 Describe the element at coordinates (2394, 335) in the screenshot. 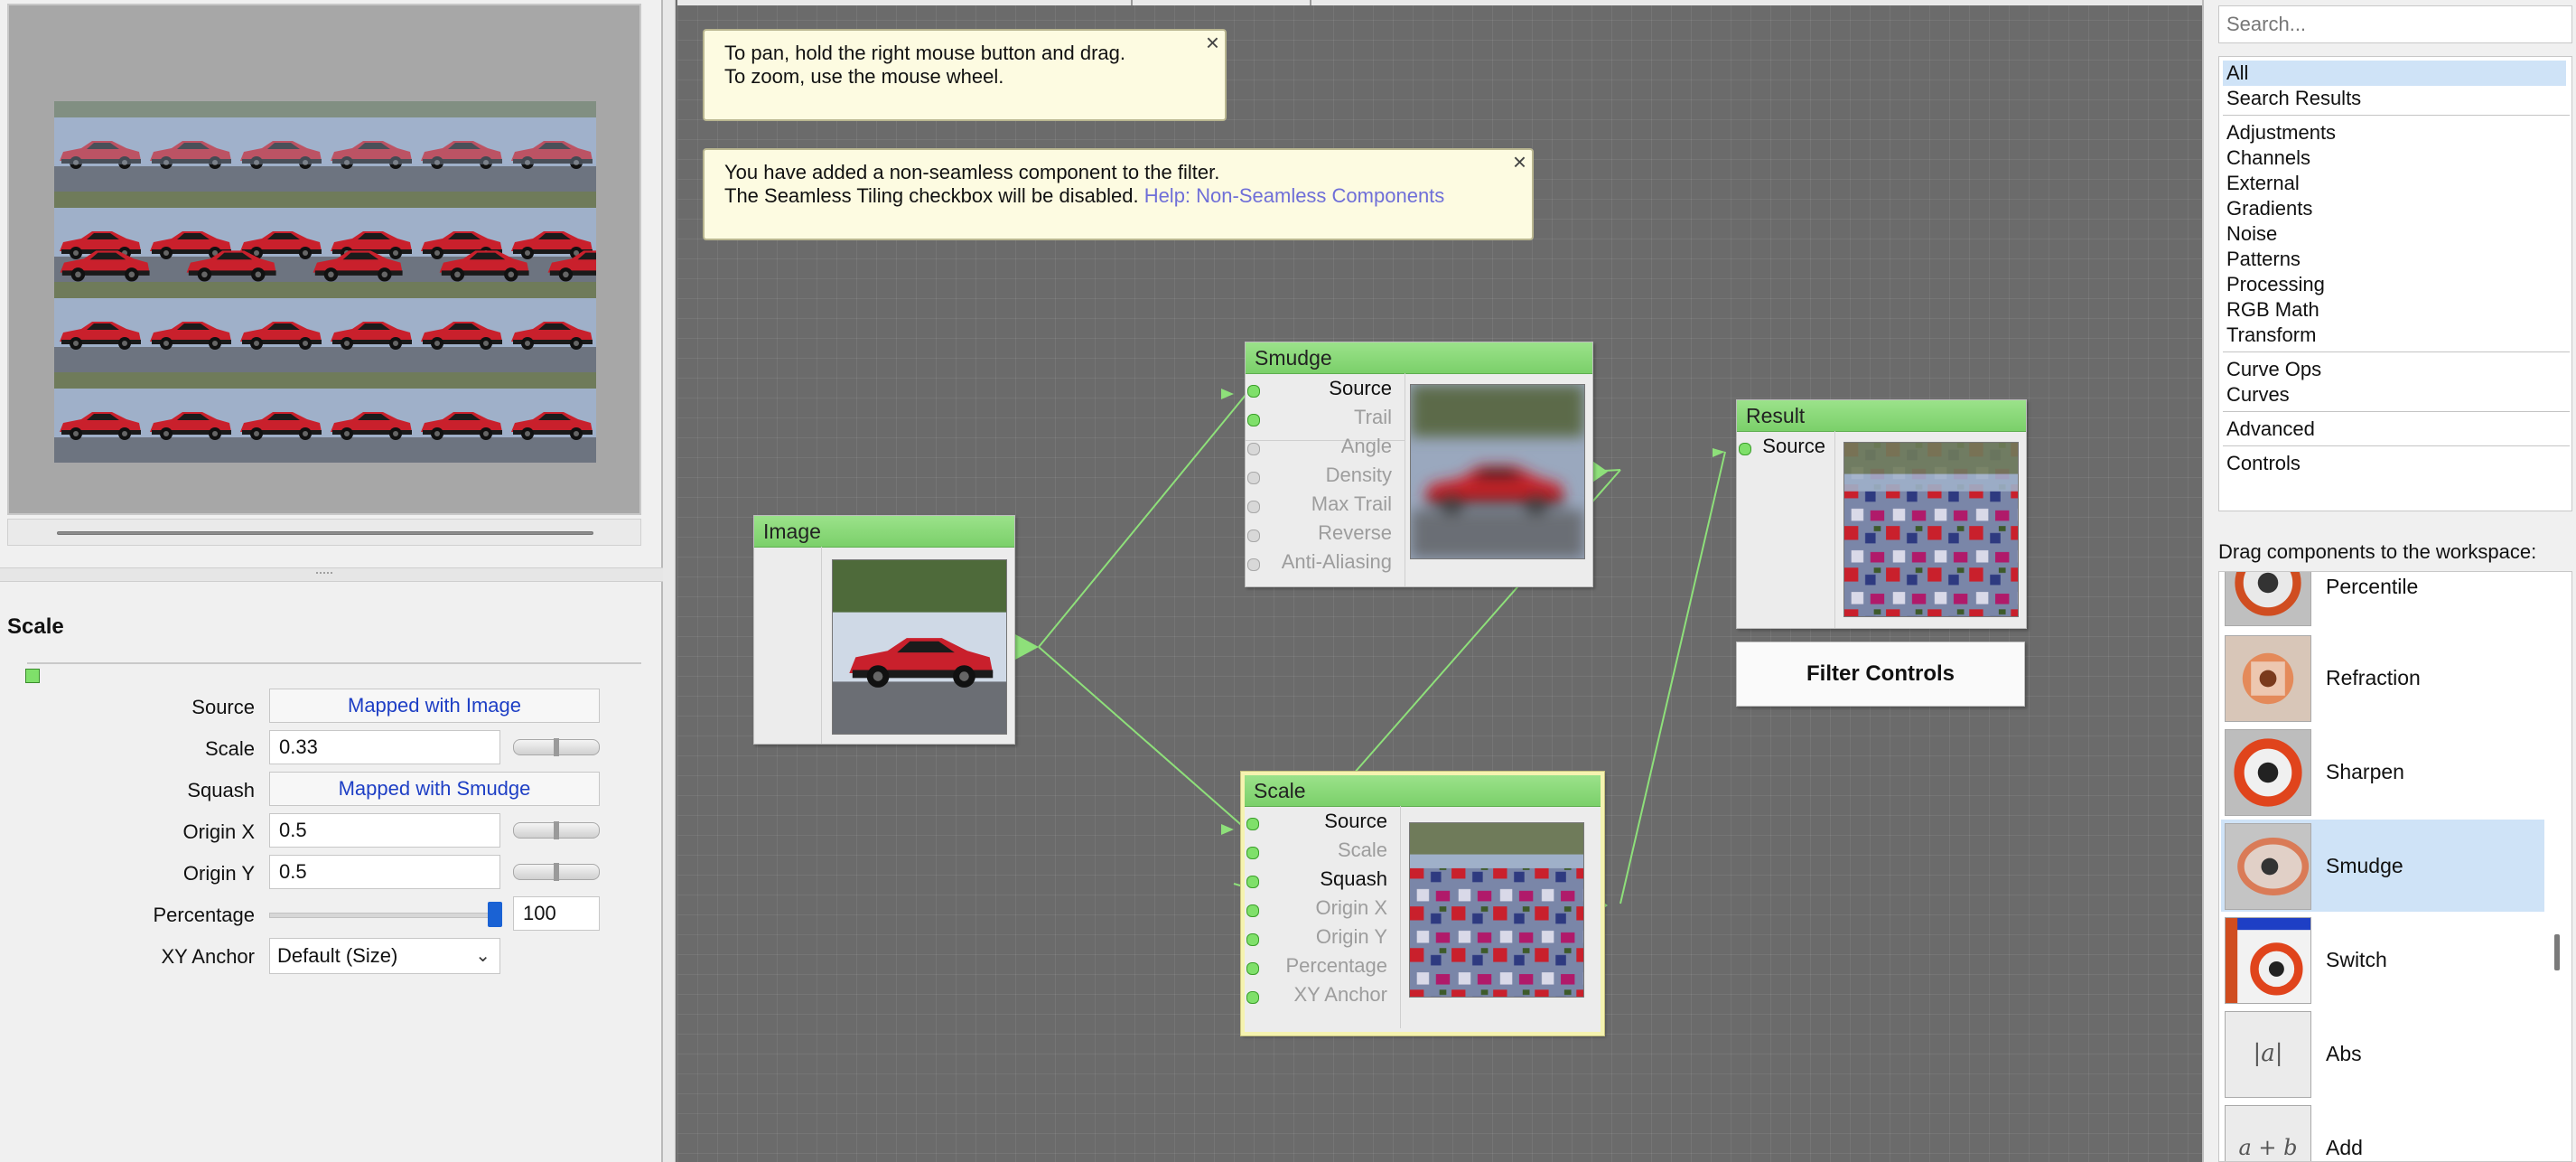

I see `category-item-transform: Transform` at that location.